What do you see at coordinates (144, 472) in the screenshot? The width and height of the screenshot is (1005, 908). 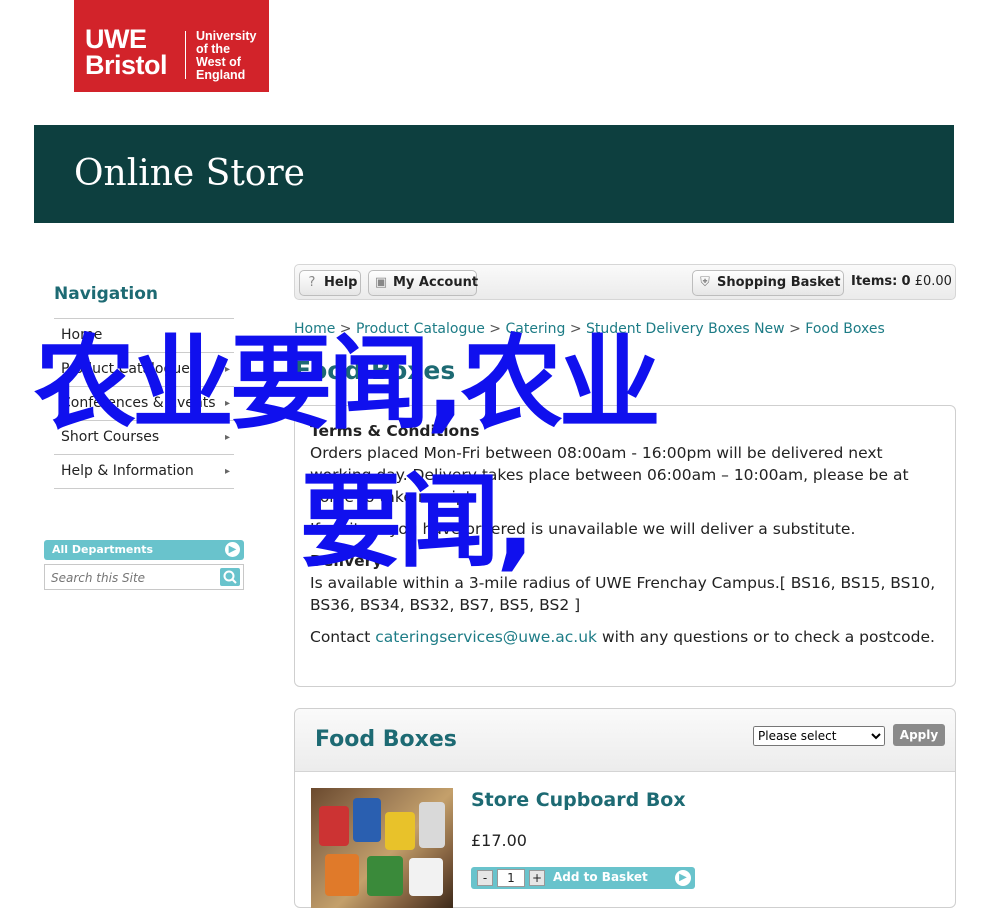 I see `nav-item-help-information: Help & Information ▸` at bounding box center [144, 472].